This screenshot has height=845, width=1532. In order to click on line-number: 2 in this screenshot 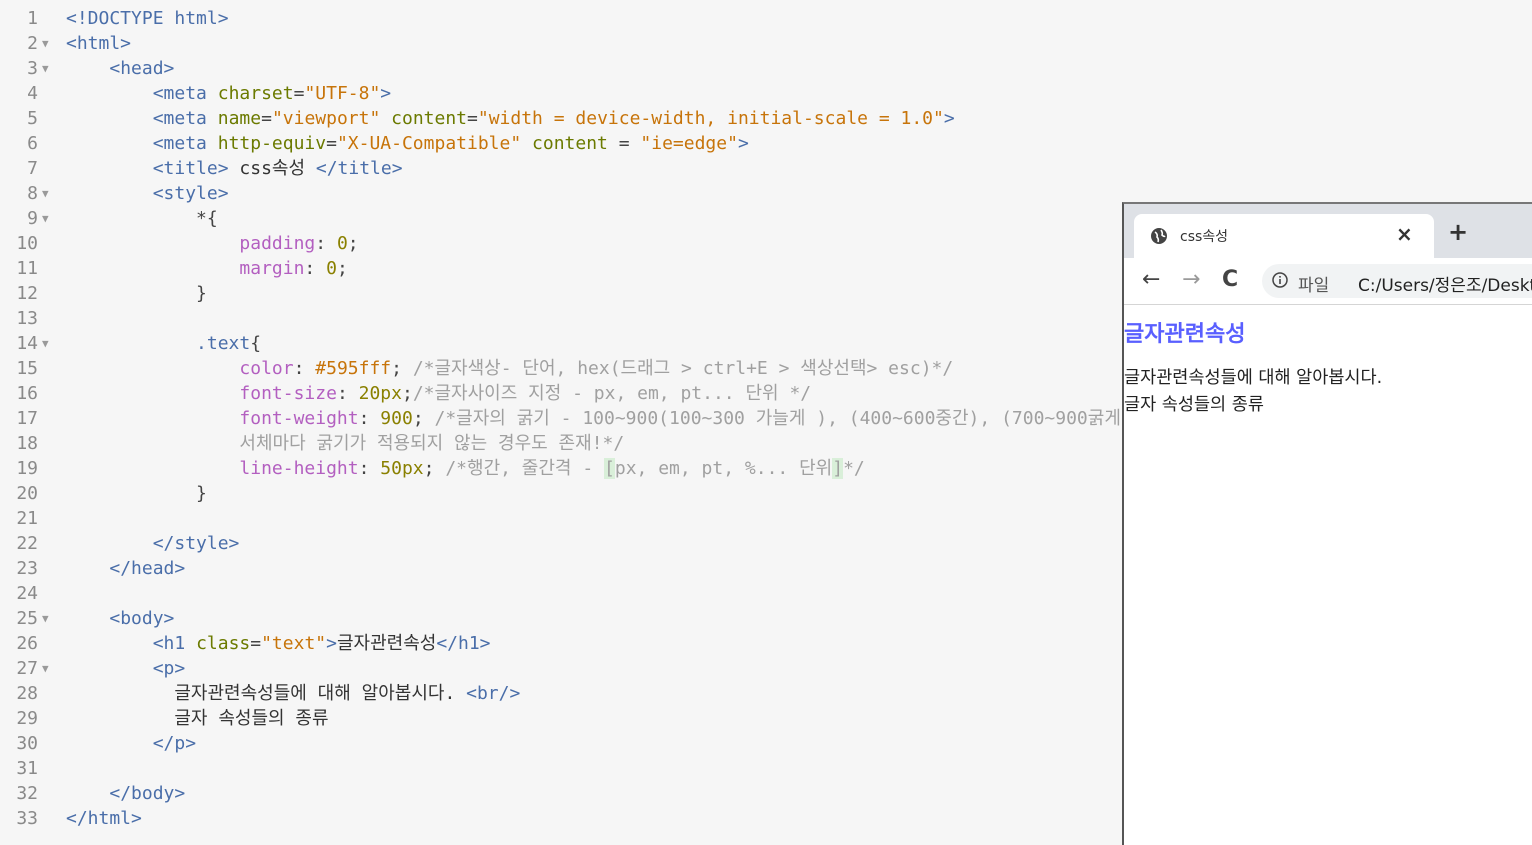, I will do `click(32, 43)`.